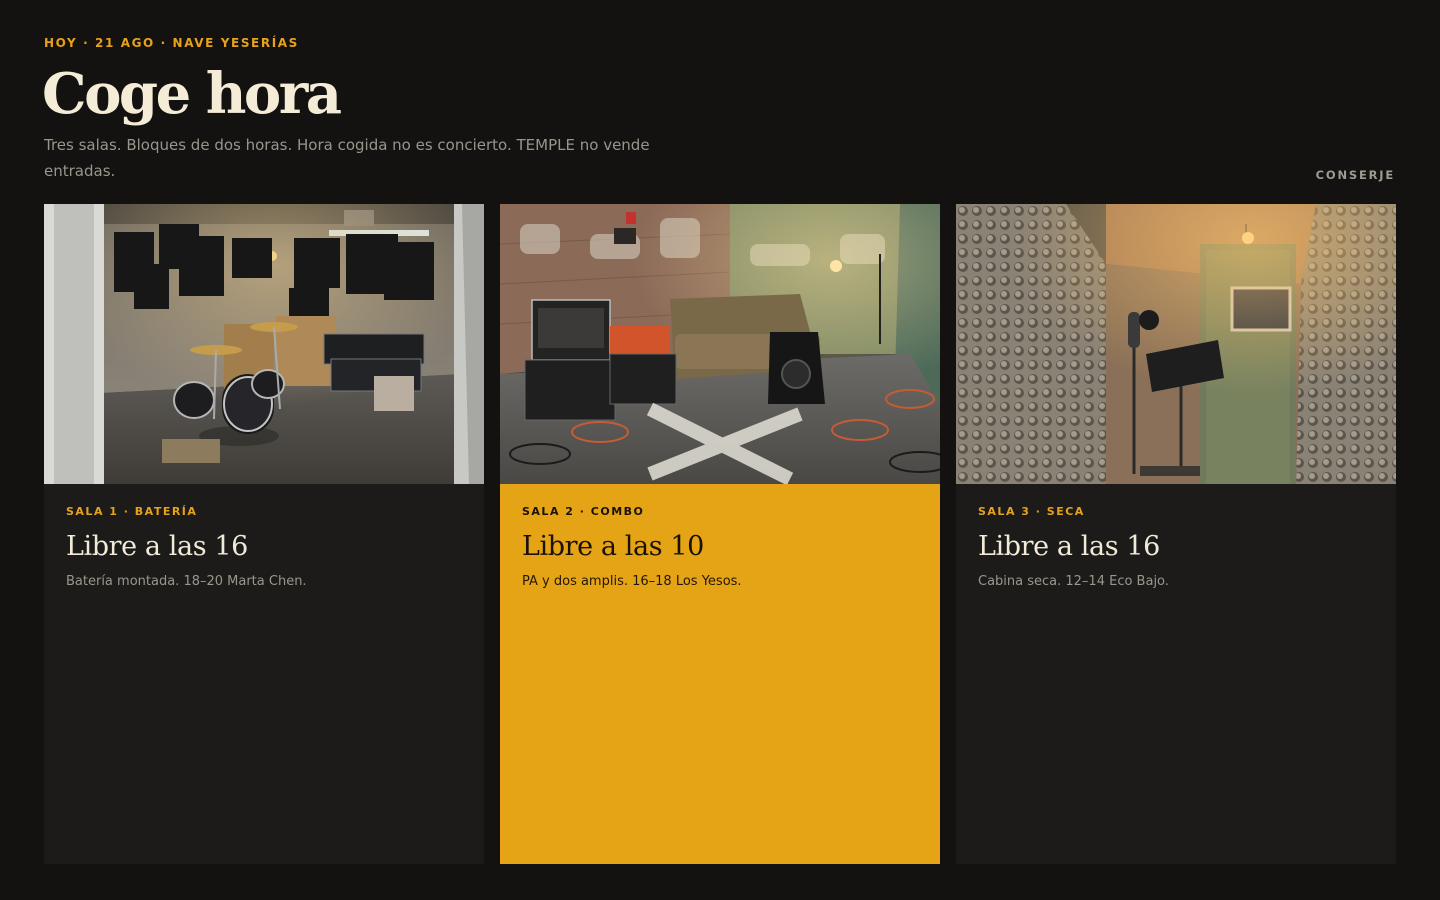 The height and width of the screenshot is (900, 1440). I want to click on dry-booth-photo, so click(1176, 344).